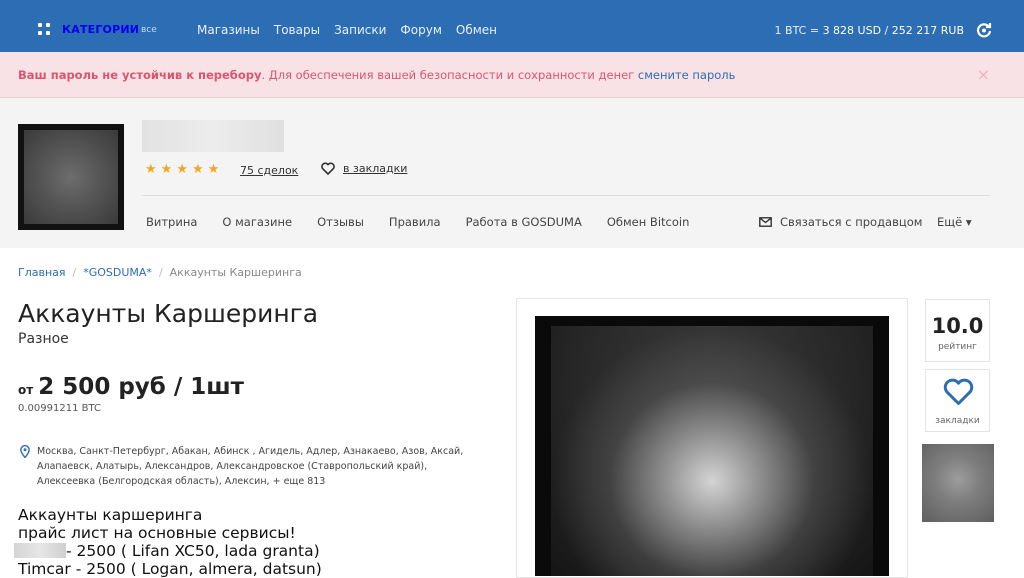 Image resolution: width=1024 pixels, height=578 pixels. What do you see at coordinates (168, 313) in the screenshot?
I see `product-title: Аккаунты Каршеринга` at bounding box center [168, 313].